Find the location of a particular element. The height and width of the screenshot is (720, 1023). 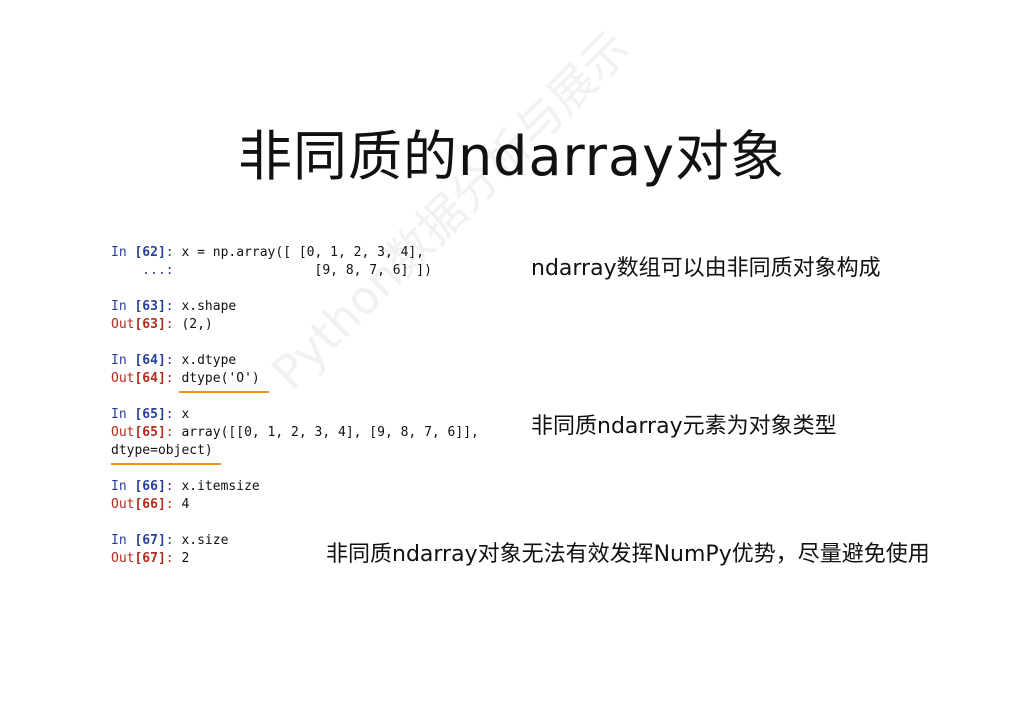

code-output: 2 is located at coordinates (185, 558).